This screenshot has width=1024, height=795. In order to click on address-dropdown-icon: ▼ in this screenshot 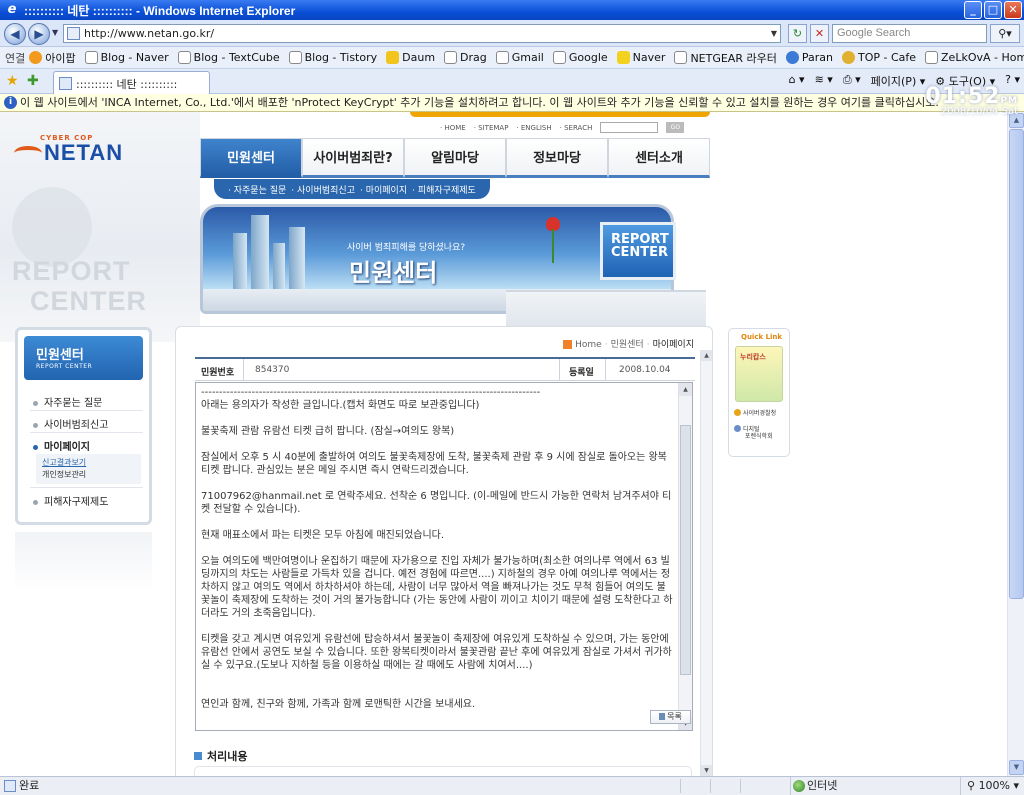, I will do `click(774, 33)`.